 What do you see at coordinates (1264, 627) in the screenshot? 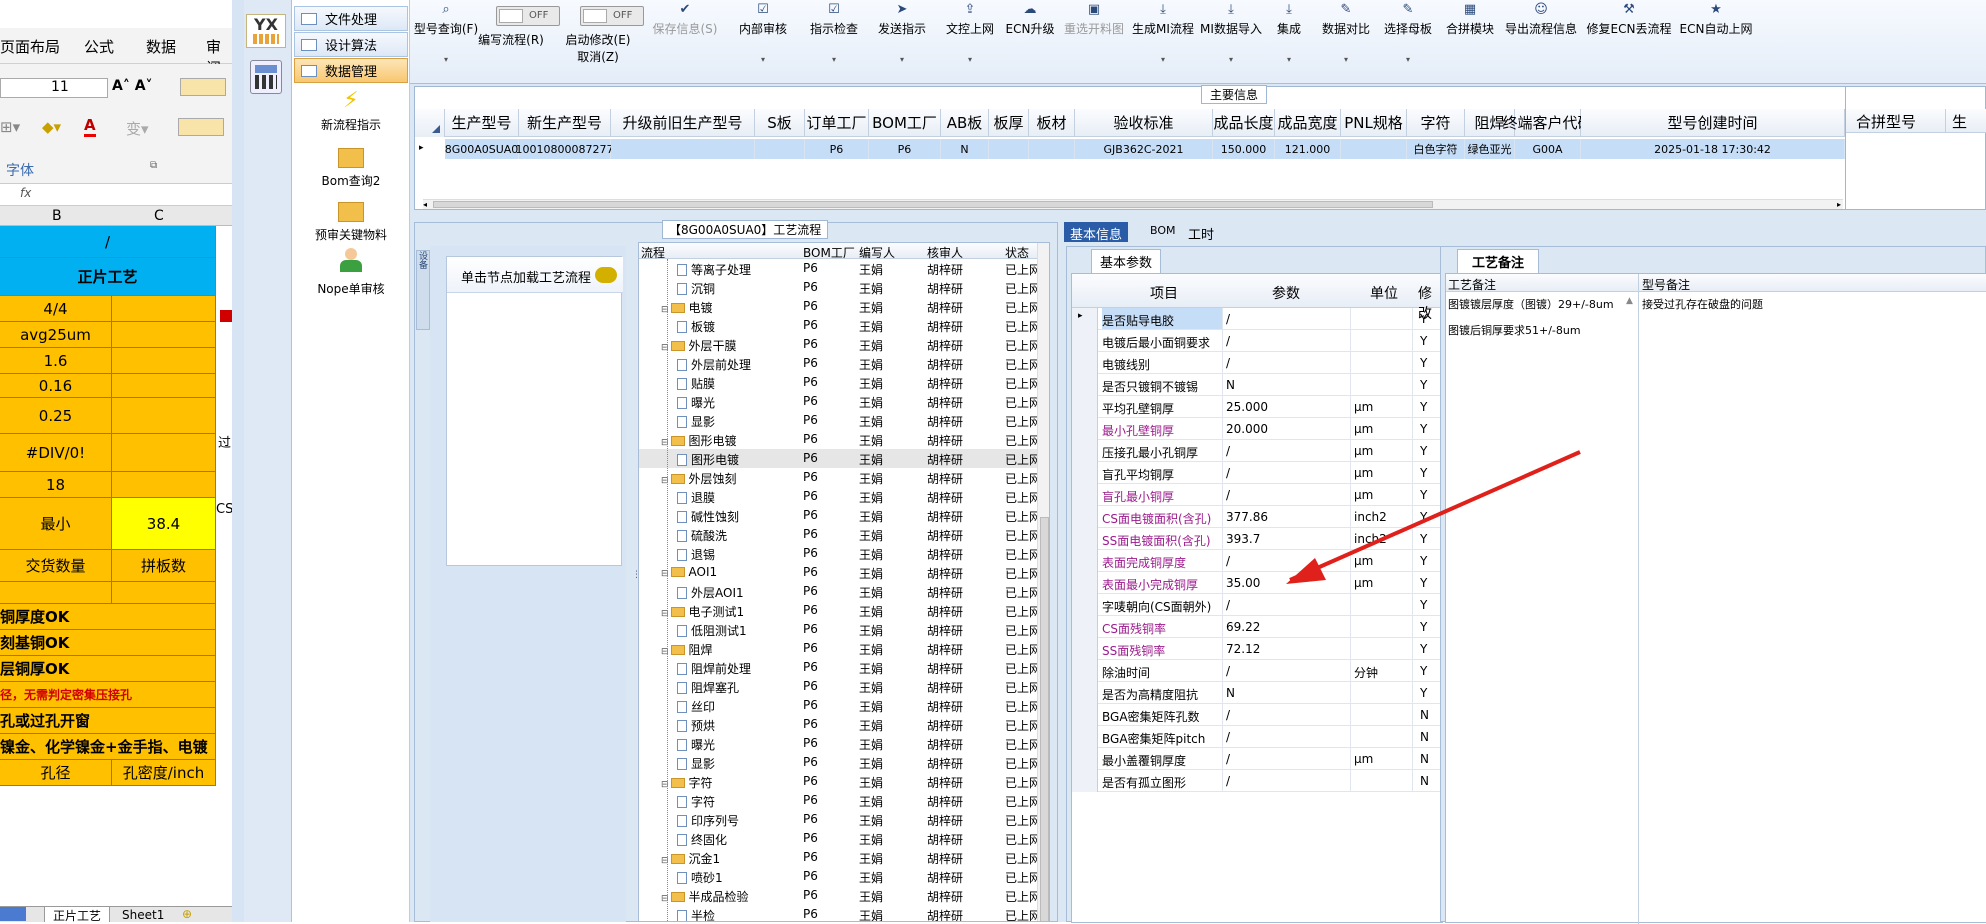
I see `param-row: CS面残铜率 69.22 Y` at bounding box center [1264, 627].